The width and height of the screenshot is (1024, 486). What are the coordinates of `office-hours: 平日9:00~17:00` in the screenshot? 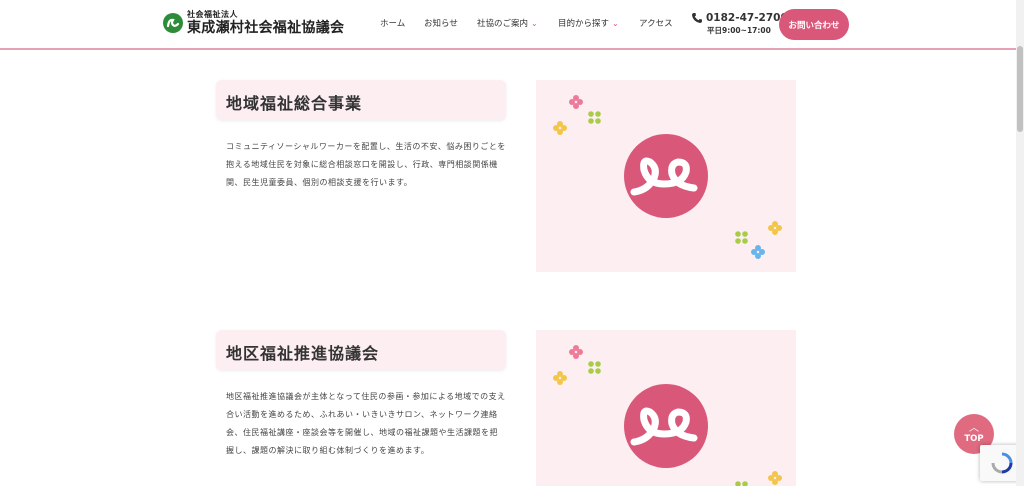 It's located at (739, 30).